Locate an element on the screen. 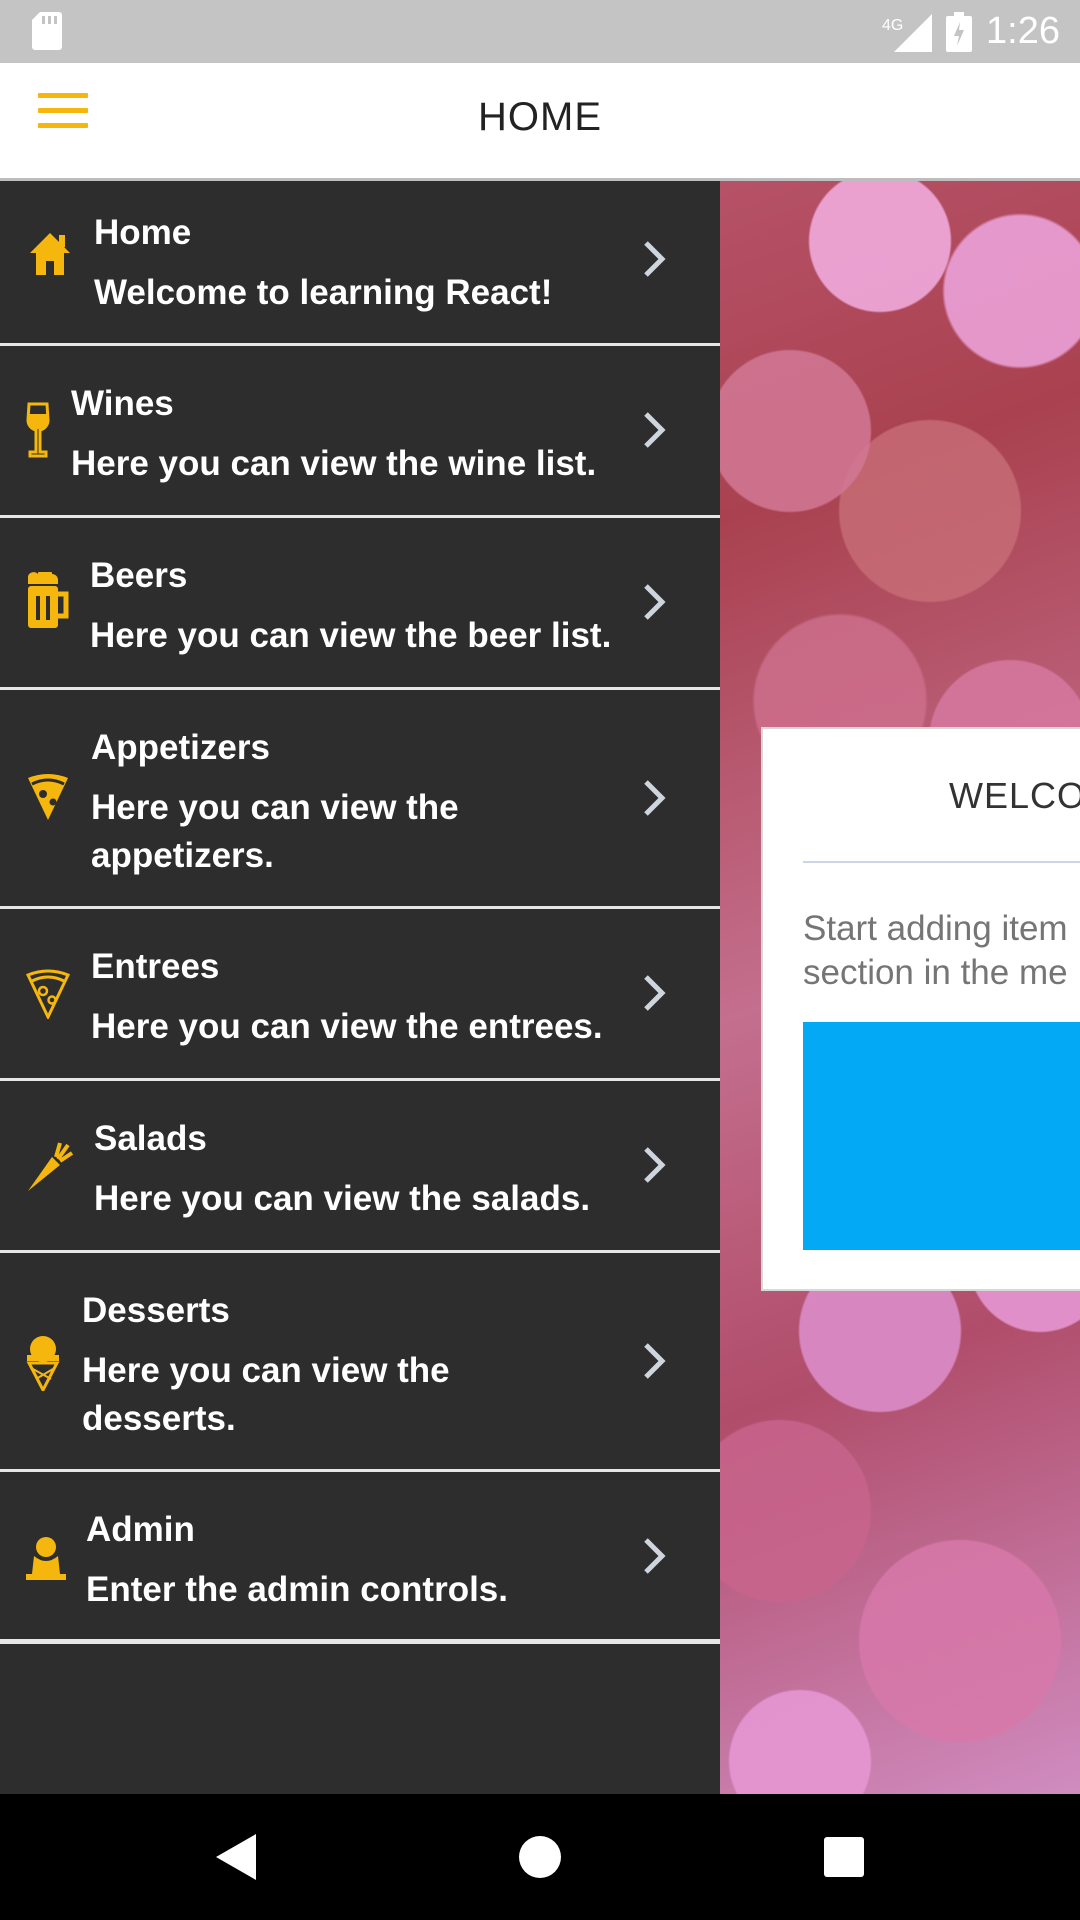 Image resolution: width=1080 pixels, height=1920 pixels. welcome-title: WELCOM is located at coordinates (1014, 795).